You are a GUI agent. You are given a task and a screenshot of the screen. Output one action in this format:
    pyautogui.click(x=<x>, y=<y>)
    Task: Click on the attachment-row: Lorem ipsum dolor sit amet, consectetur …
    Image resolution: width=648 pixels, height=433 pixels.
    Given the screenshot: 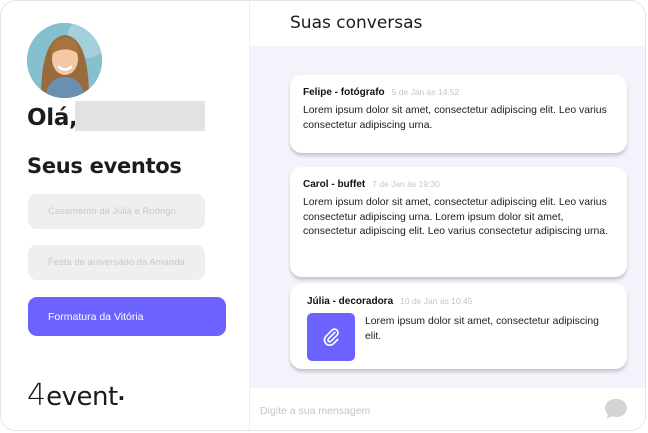 What is the action you would take?
    pyautogui.click(x=461, y=337)
    